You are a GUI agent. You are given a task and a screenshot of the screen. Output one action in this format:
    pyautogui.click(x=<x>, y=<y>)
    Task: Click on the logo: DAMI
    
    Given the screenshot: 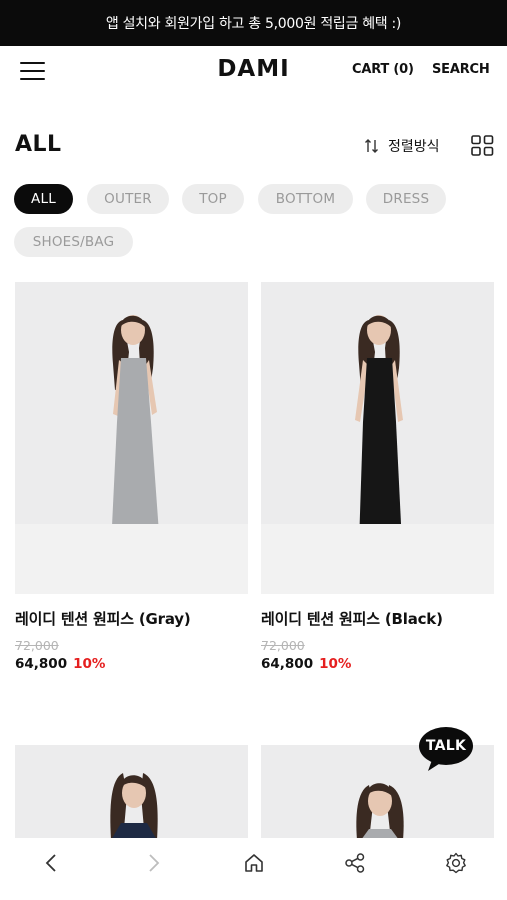 What is the action you would take?
    pyautogui.click(x=253, y=69)
    